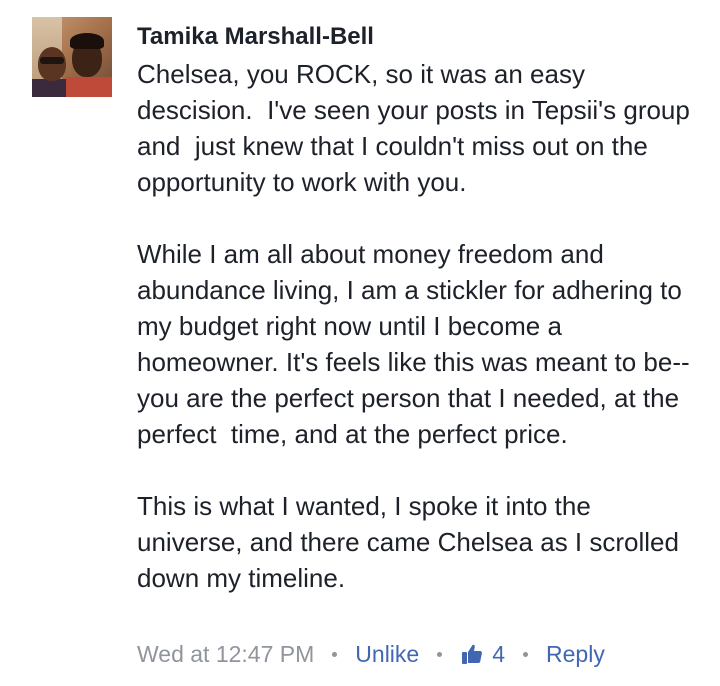 This screenshot has width=720, height=686. What do you see at coordinates (575, 654) in the screenshot?
I see `reply-button: Reply` at bounding box center [575, 654].